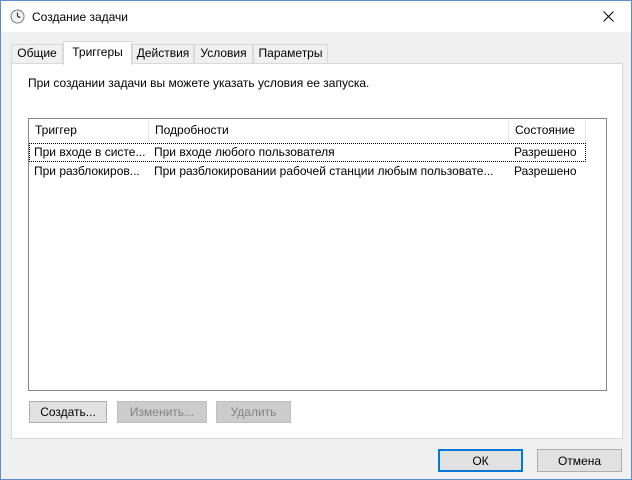 Image resolution: width=632 pixels, height=480 pixels. I want to click on tab-label: Общие, so click(37, 53).